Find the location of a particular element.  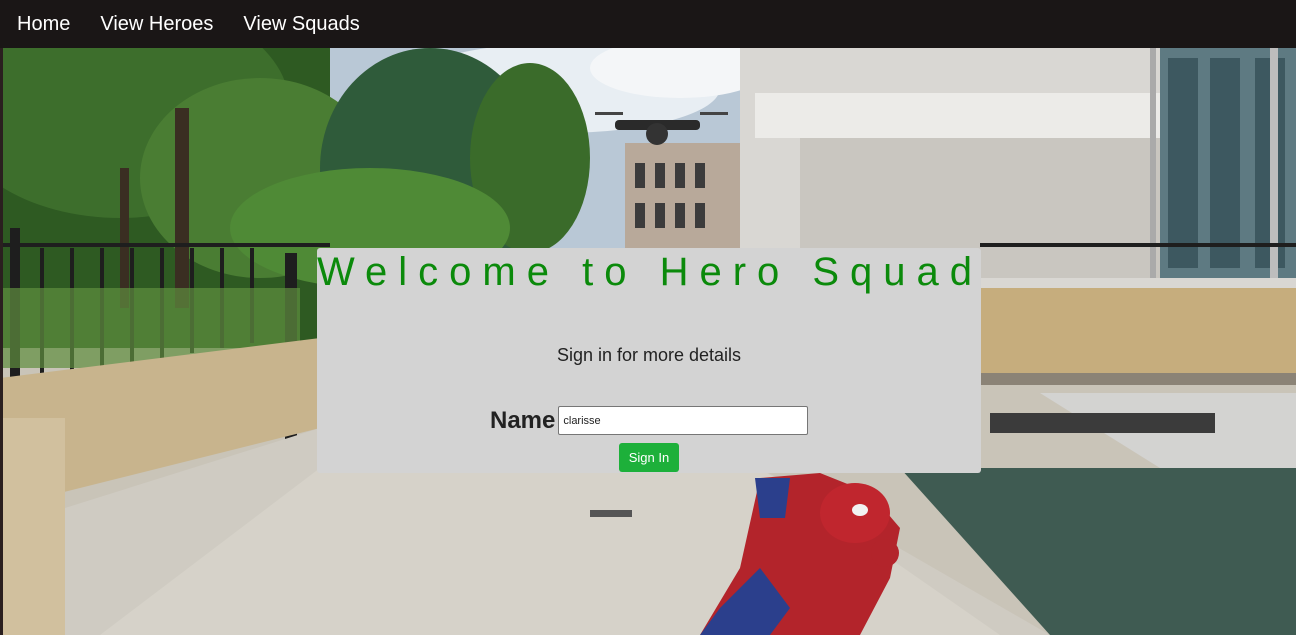

nav-link-view-heroes: View Heroes is located at coordinates (156, 24).